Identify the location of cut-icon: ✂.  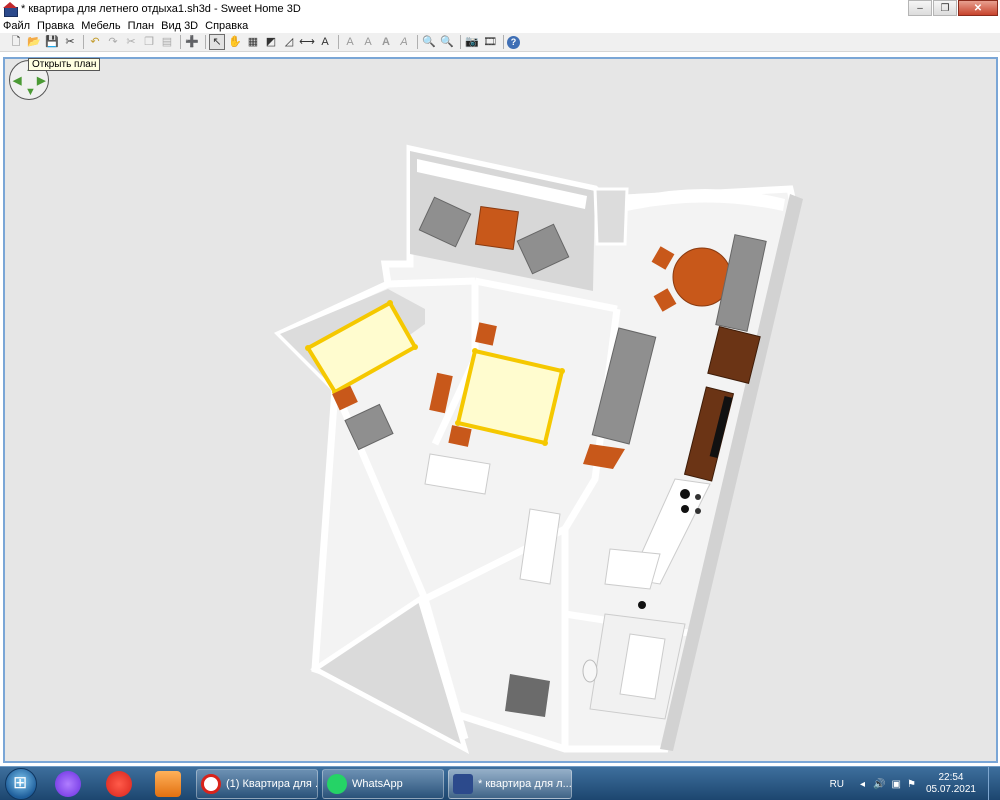
(131, 42).